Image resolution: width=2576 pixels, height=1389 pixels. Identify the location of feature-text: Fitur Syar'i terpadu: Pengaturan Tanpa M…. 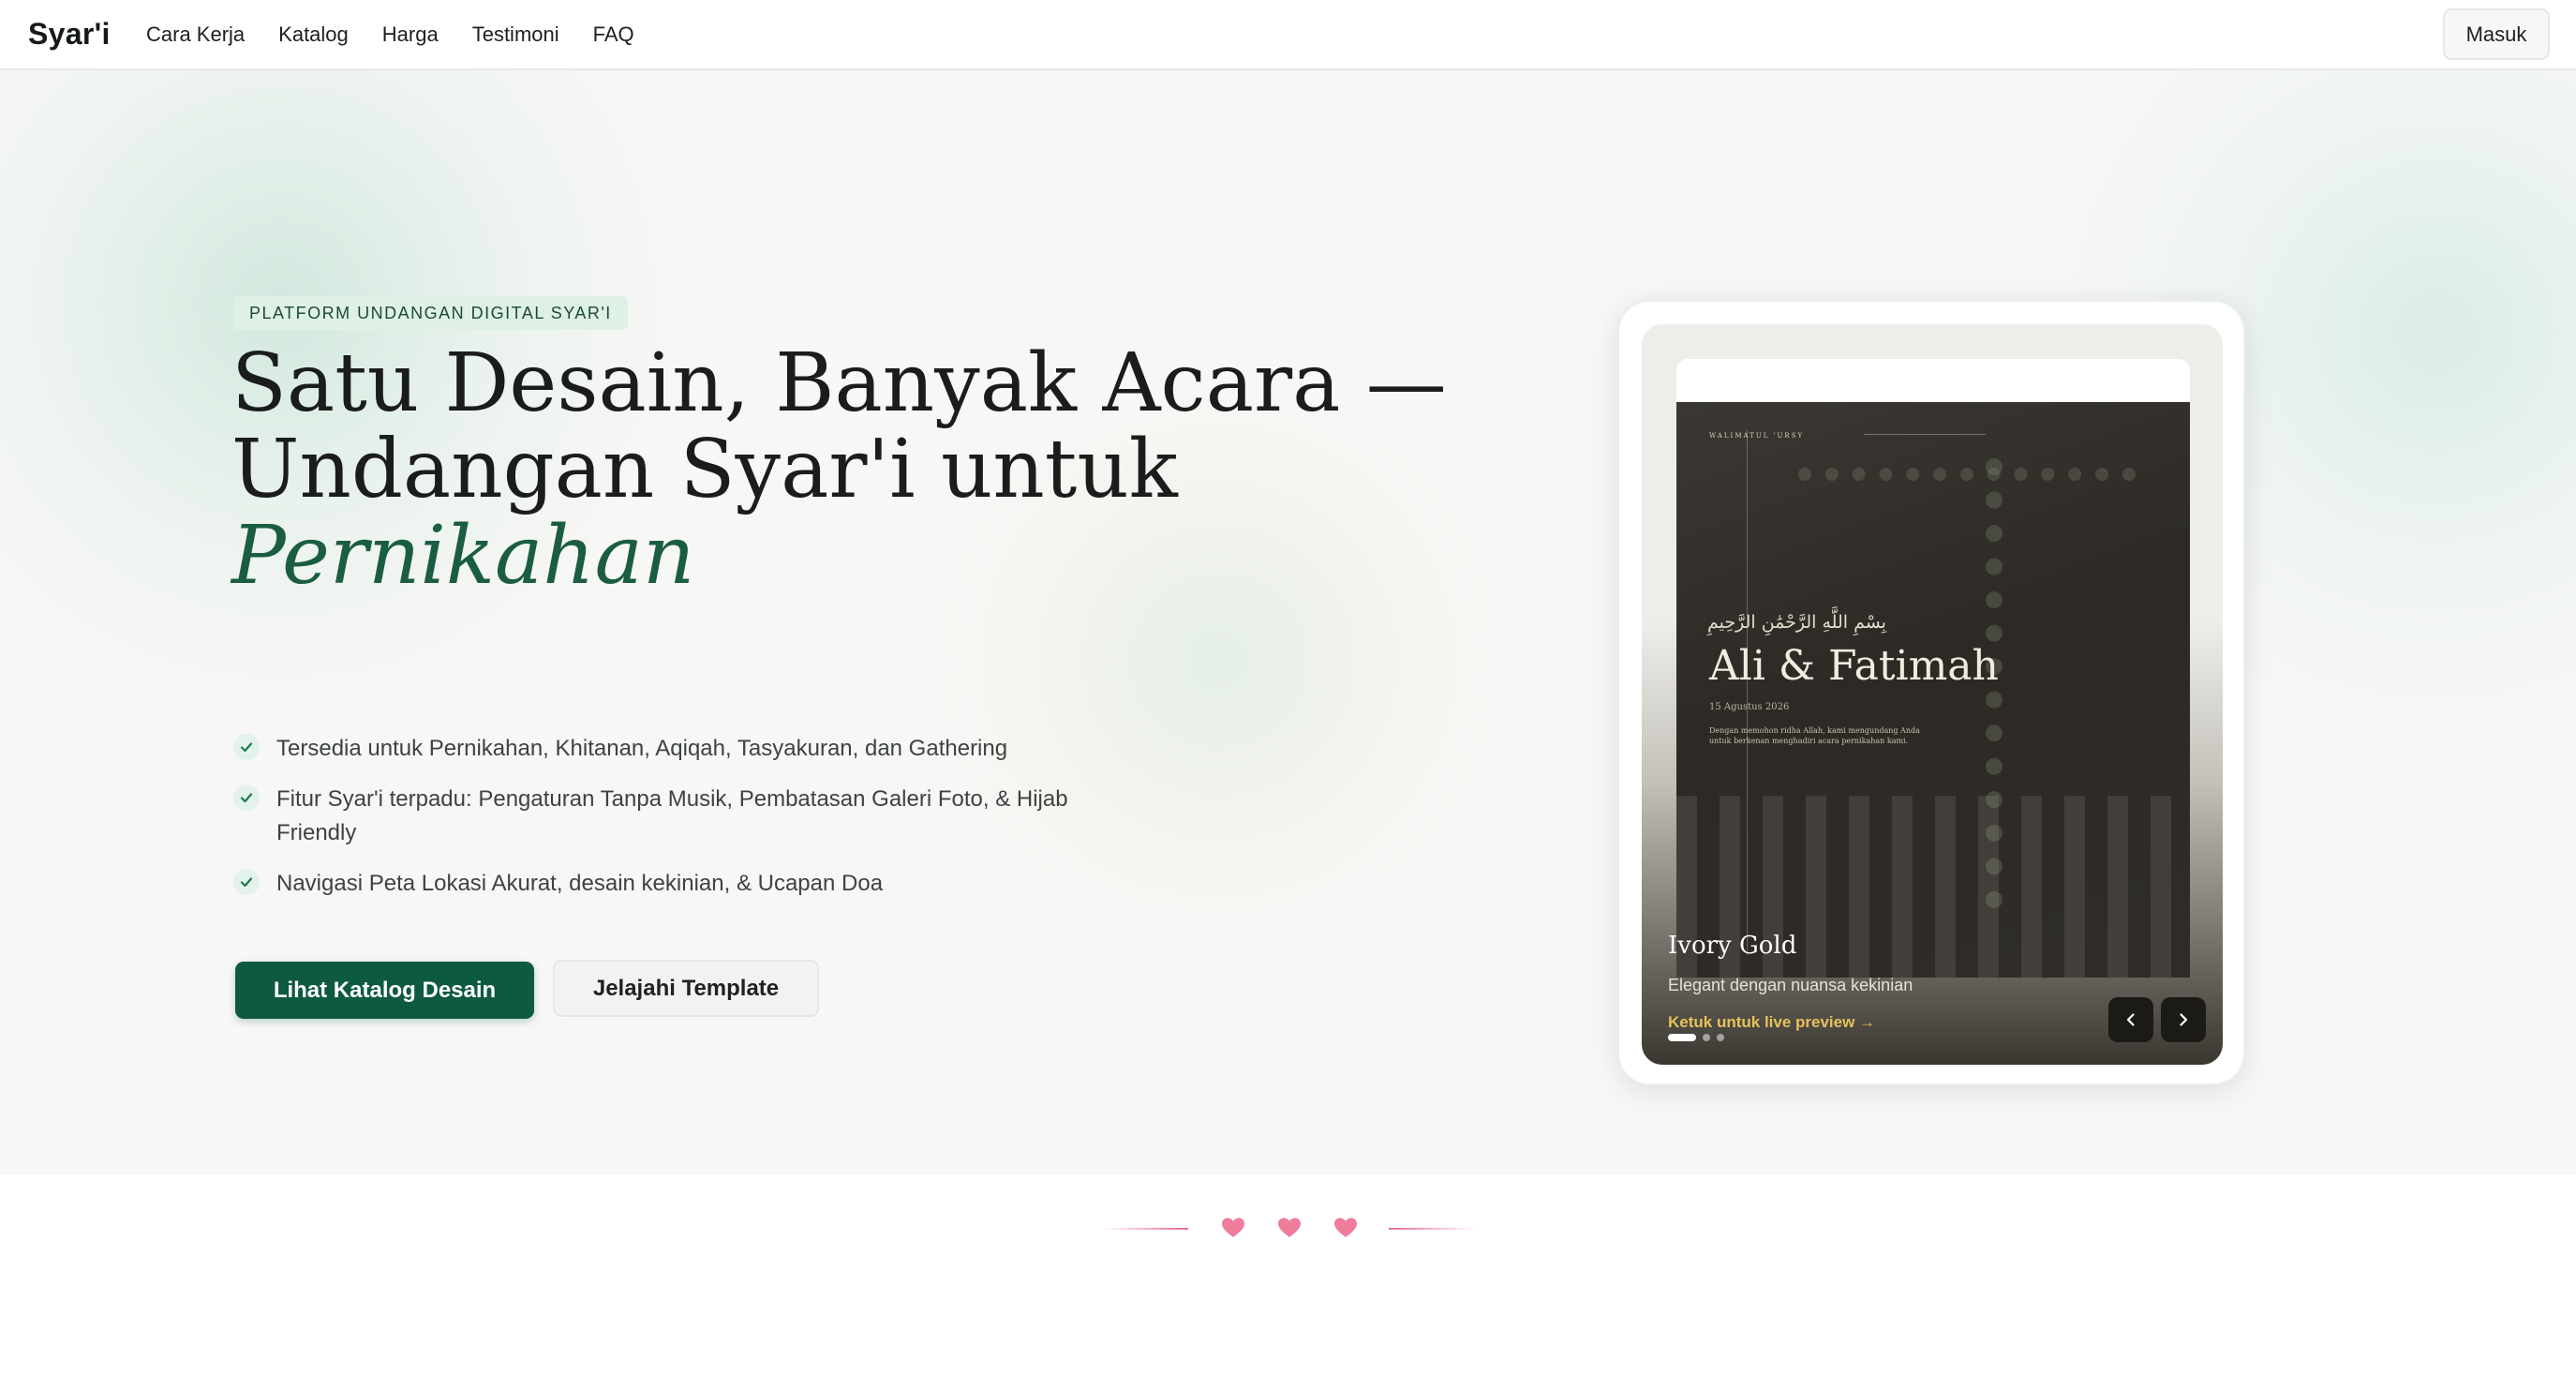
(672, 816).